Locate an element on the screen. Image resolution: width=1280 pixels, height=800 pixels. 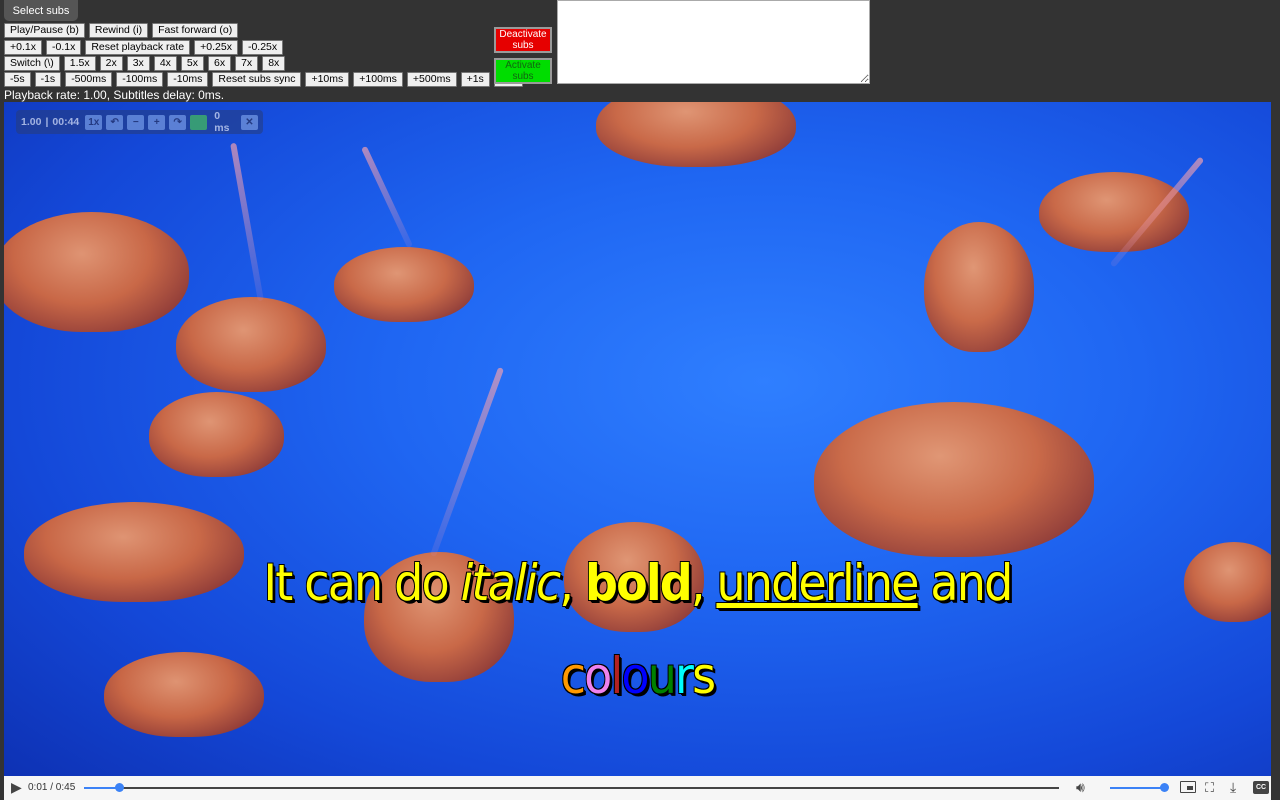
toolbar-row-speed: Switch (\) 1.5x 2x 3x 4x 5x 6x 7x 8x is located at coordinates (145, 63).